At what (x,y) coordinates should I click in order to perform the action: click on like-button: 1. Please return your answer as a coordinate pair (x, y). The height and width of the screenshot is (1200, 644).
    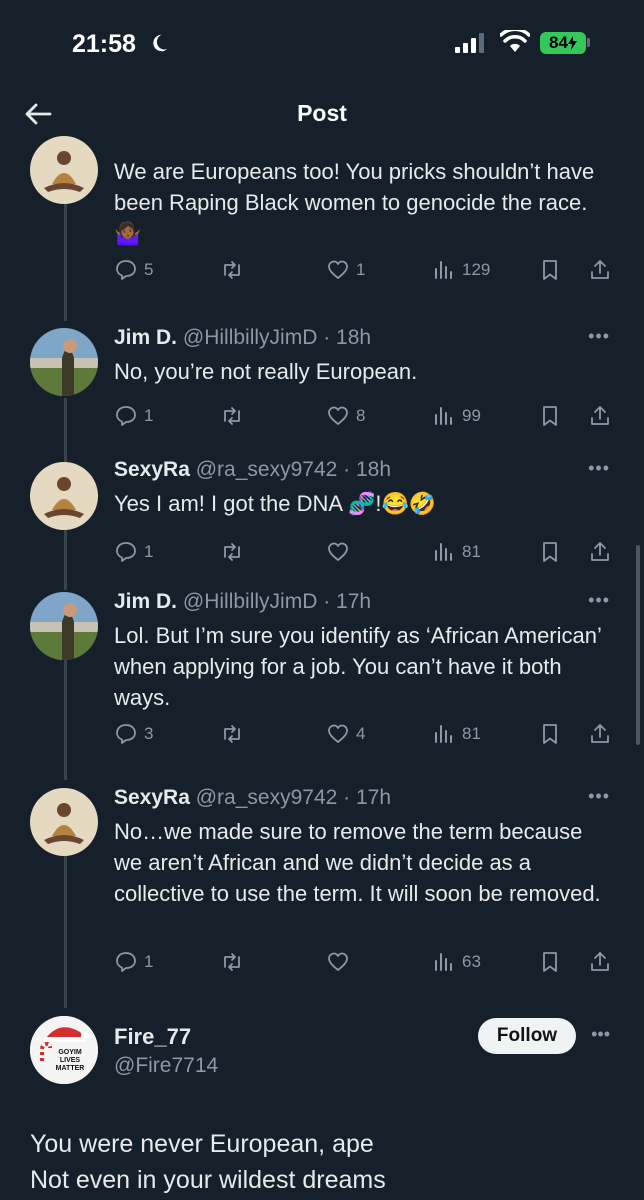
    Looking at the image, I should click on (345, 270).